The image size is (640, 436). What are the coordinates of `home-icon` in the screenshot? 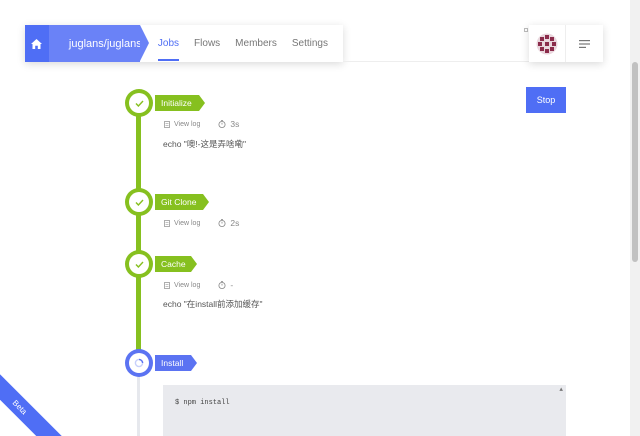 It's located at (37, 43).